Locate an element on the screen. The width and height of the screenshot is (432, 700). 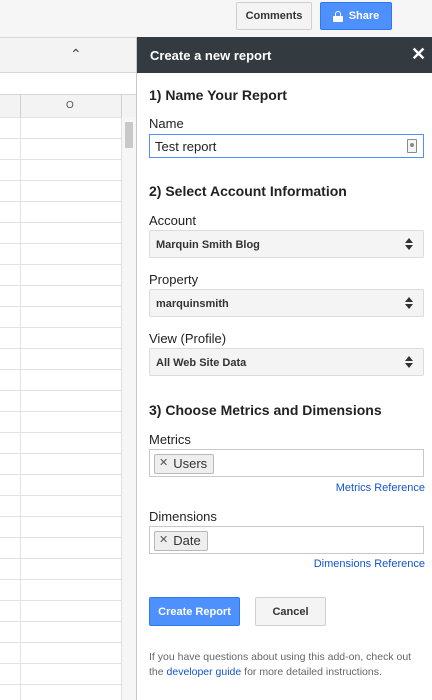
view-label: View (Profile) is located at coordinates (188, 338).